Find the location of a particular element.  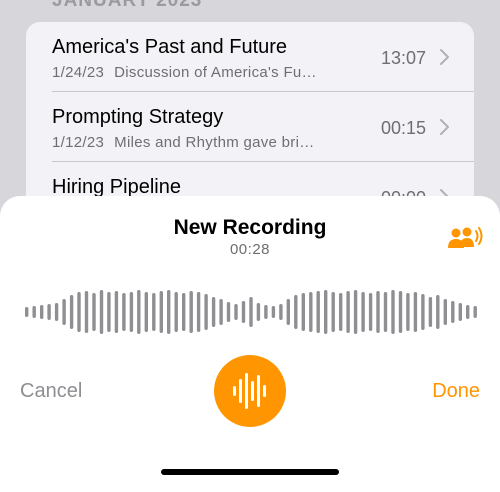

people-waves-icon is located at coordinates (465, 238).